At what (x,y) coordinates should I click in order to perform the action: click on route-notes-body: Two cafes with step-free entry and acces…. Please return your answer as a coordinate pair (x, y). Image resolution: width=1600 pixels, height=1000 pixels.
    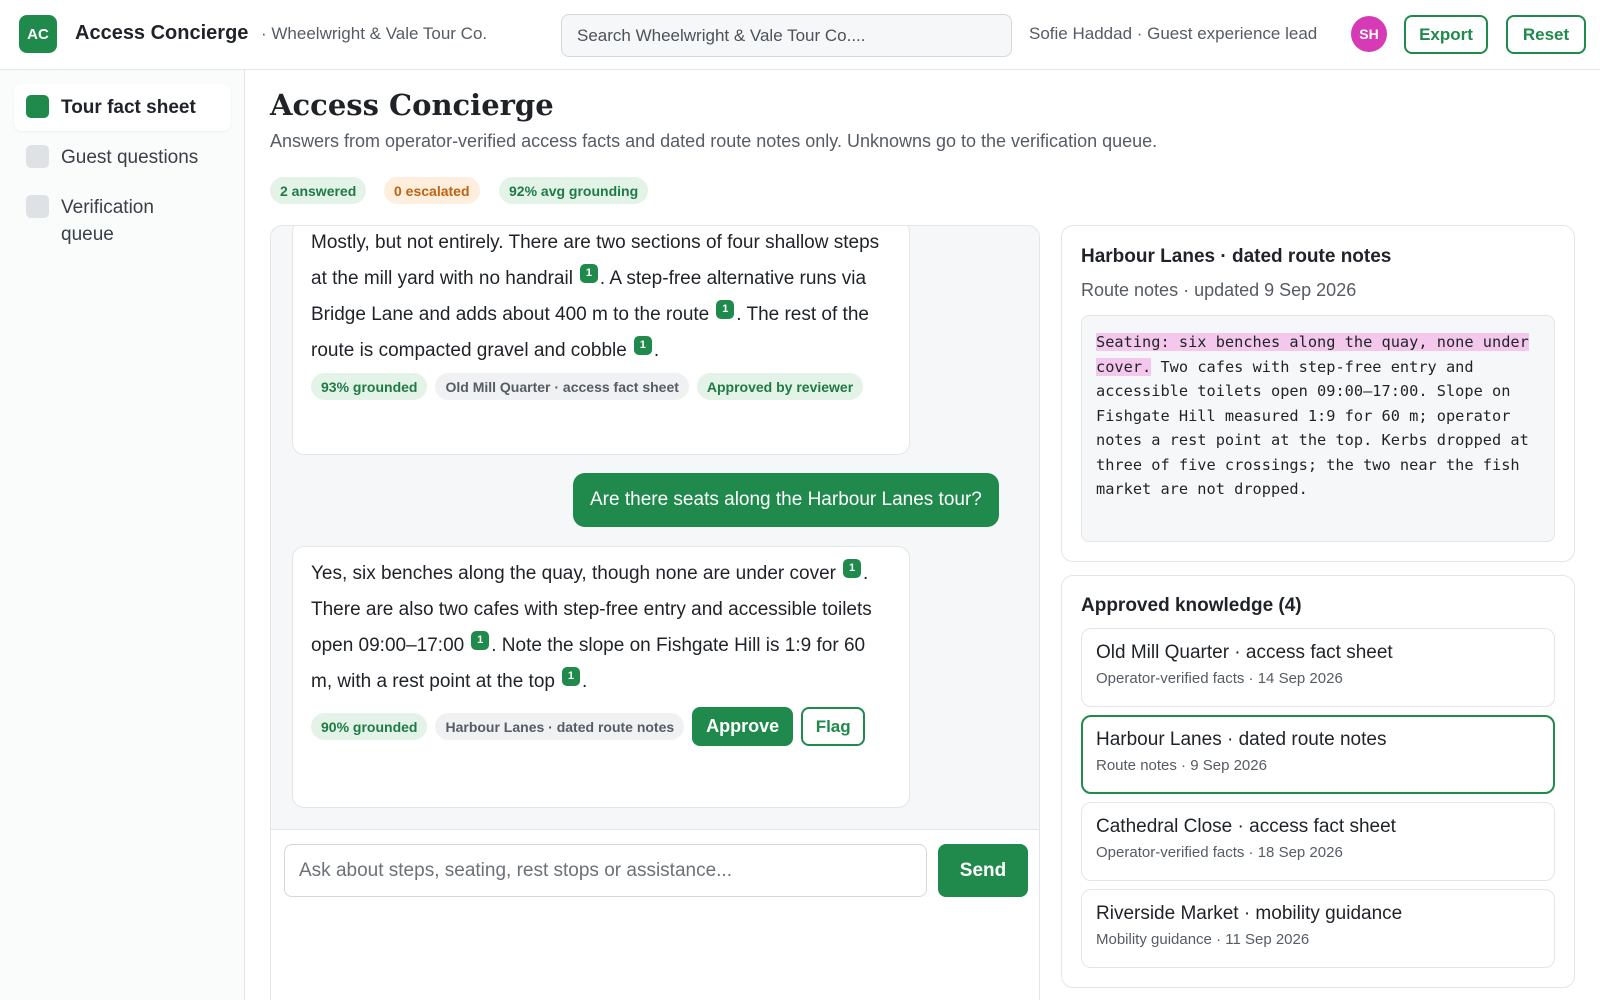
    Looking at the image, I should click on (1312, 428).